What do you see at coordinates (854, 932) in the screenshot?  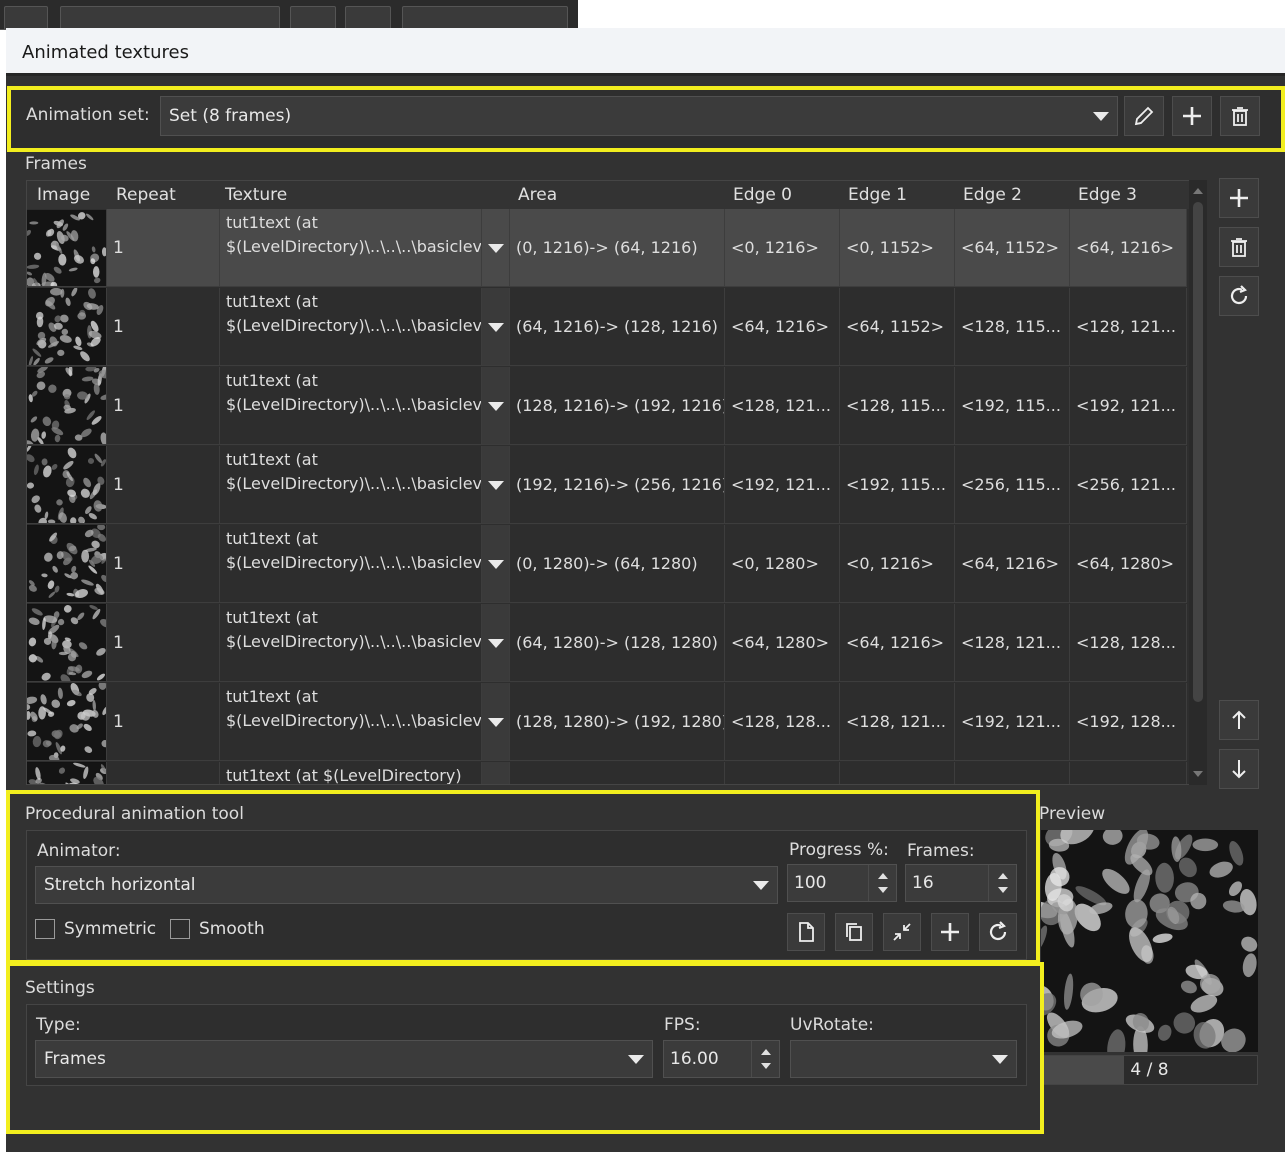 I see `copy-animation-button` at bounding box center [854, 932].